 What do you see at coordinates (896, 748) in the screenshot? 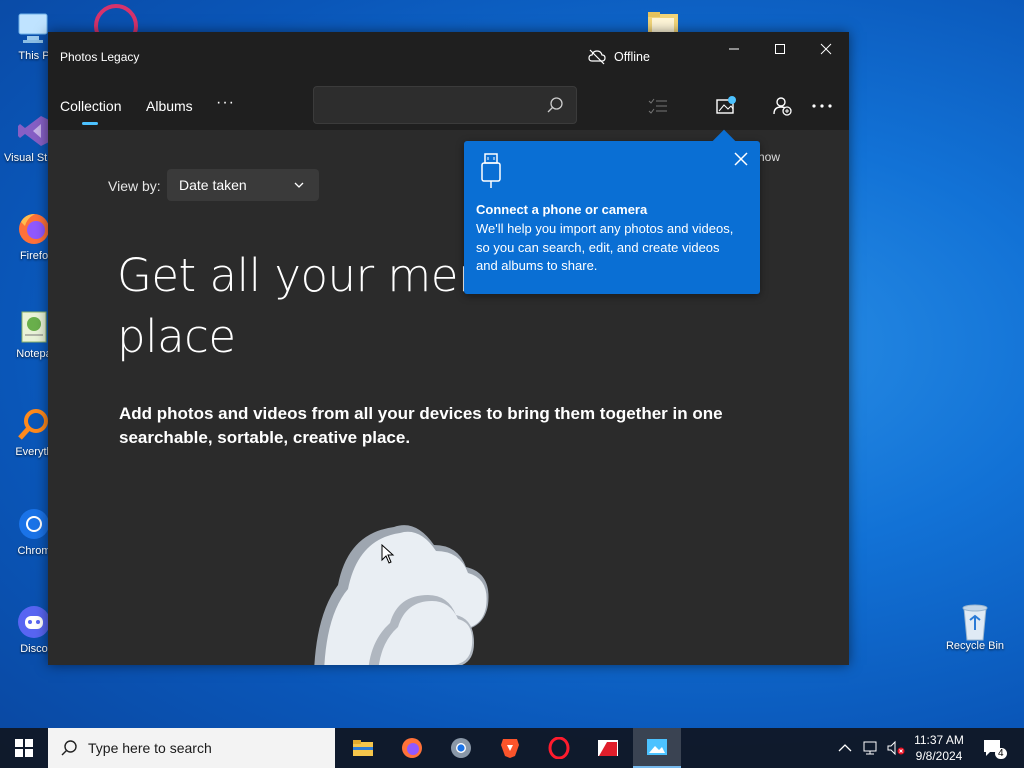
I see `volume-muted-icon` at bounding box center [896, 748].